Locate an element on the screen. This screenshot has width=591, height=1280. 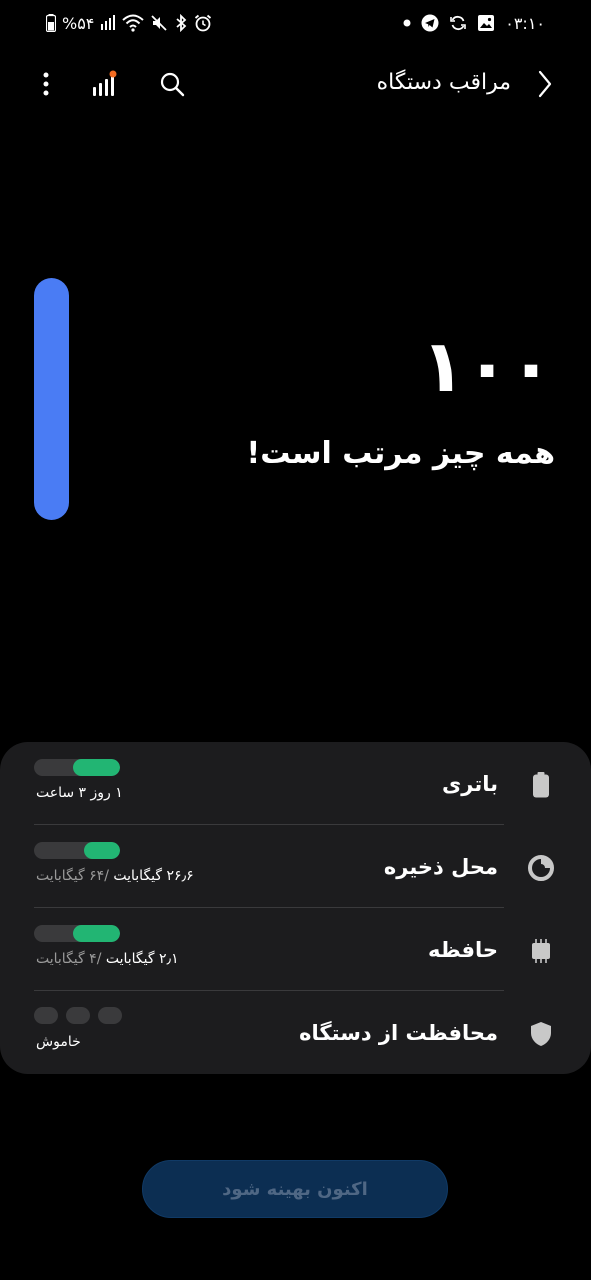
status-right: ۰۳:۱۰ is located at coordinates (474, 23).